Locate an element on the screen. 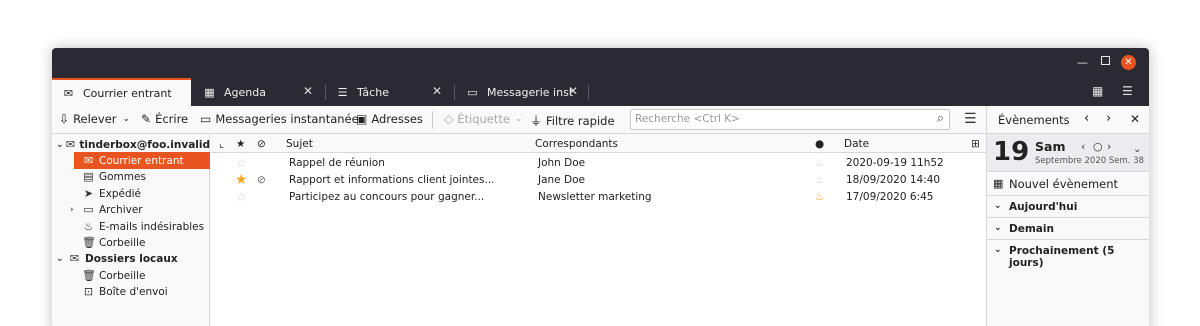  junk-icon: ♨ is located at coordinates (88, 226).